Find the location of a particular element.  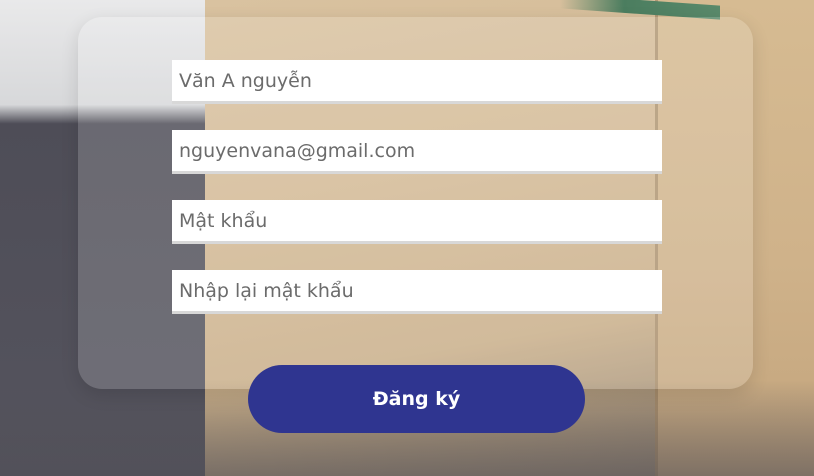

email-value: nguyenvana@gmail.com is located at coordinates (297, 150).